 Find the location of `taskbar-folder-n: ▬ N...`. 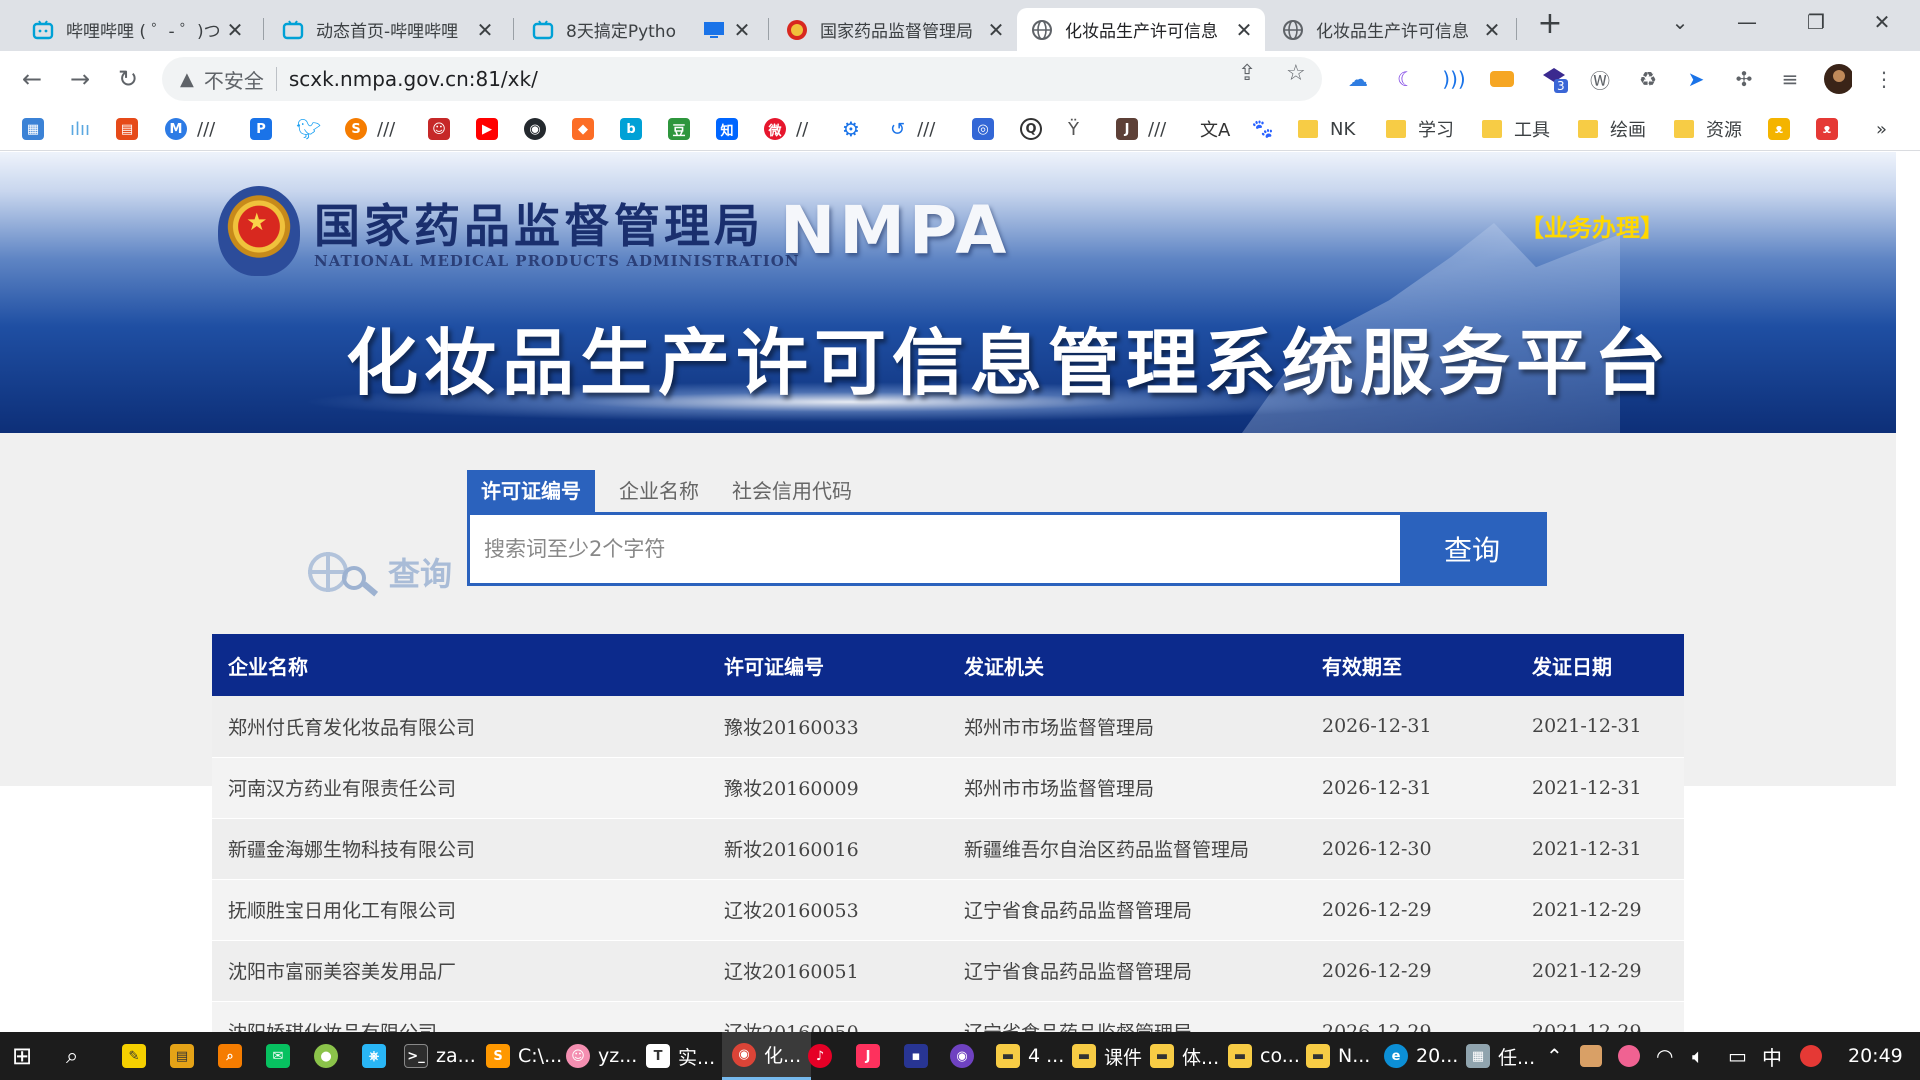

taskbar-folder-n: ▬ N... is located at coordinates (1338, 1056).